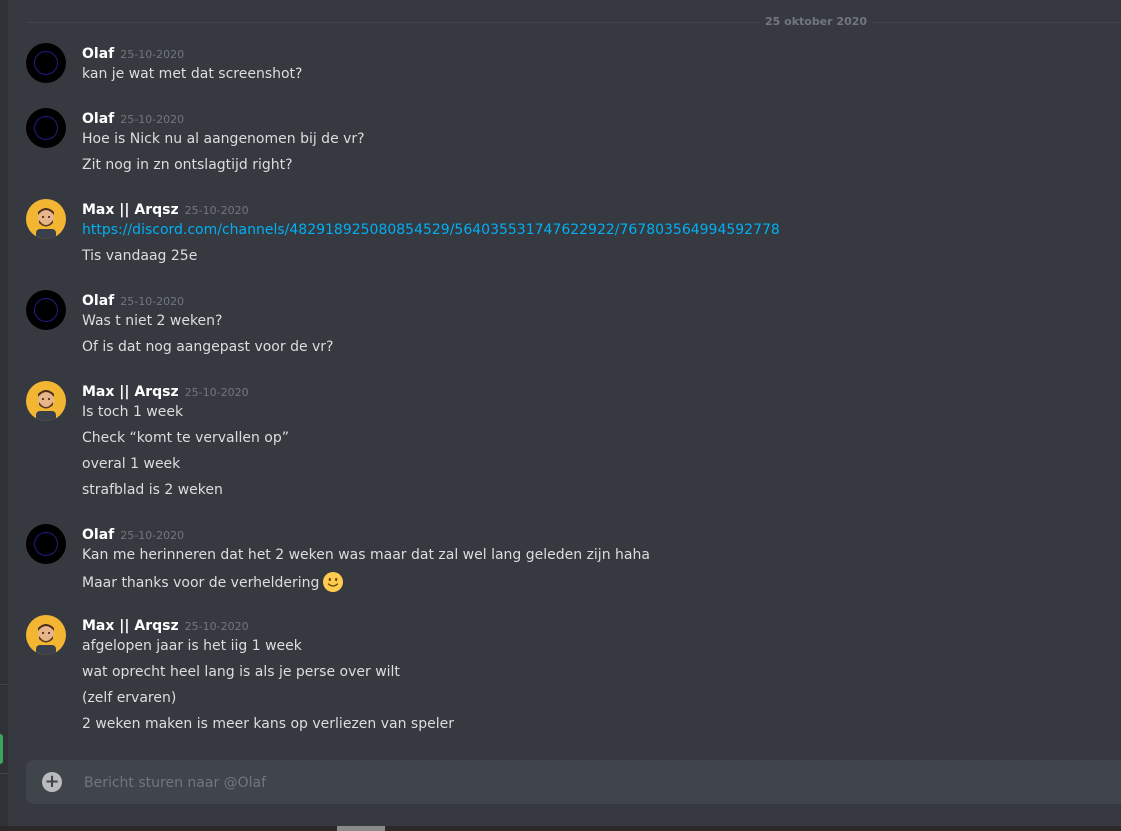 This screenshot has height=831, width=1121. What do you see at coordinates (4, 415) in the screenshot?
I see `server-sidebar-strip` at bounding box center [4, 415].